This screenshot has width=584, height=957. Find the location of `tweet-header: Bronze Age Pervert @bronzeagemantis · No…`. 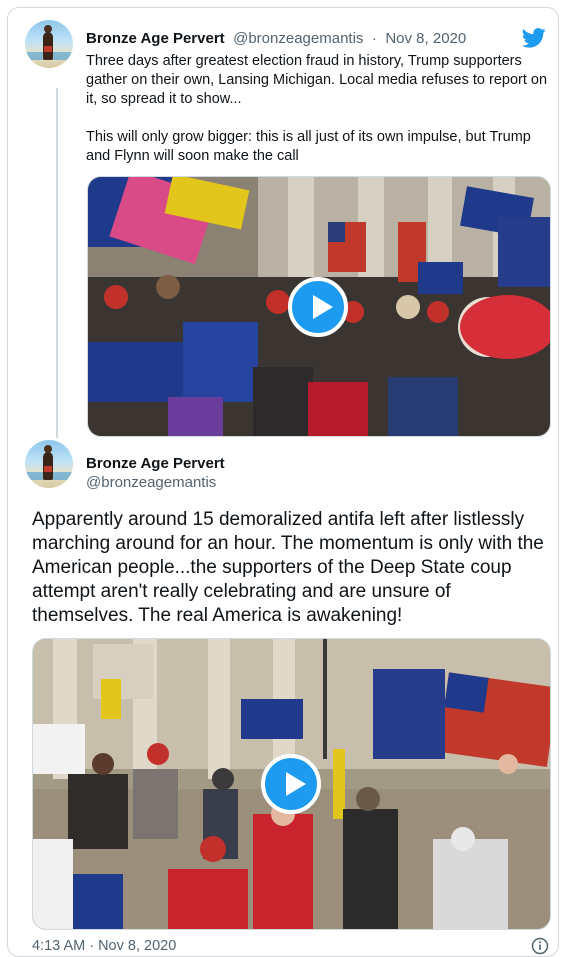

tweet-header: Bronze Age Pervert @bronzeagemantis · No… is located at coordinates (278, 39).